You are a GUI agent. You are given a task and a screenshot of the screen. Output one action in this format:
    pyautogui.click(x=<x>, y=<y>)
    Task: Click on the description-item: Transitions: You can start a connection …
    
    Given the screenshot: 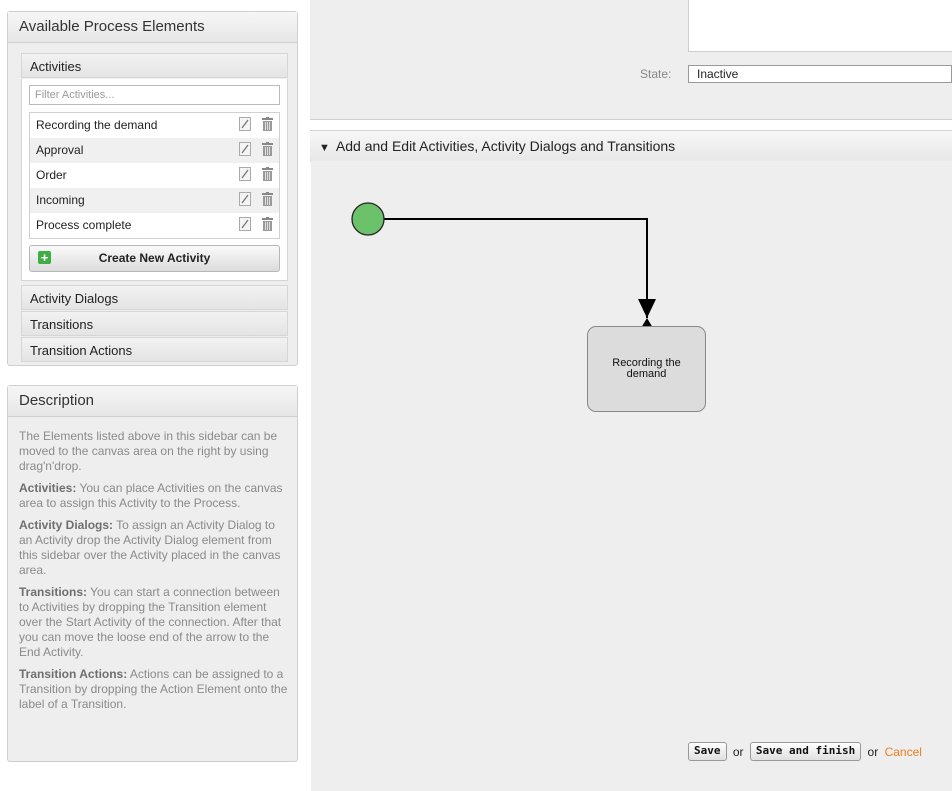 What is the action you would take?
    pyautogui.click(x=153, y=622)
    